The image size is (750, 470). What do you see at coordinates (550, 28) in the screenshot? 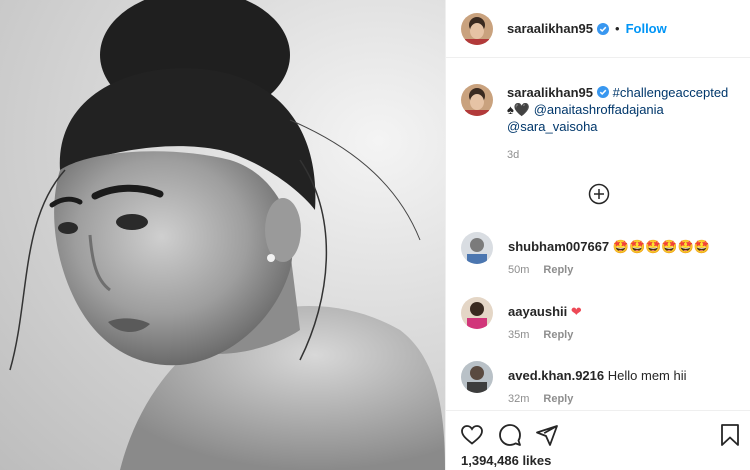
I see `author-username: saraalikhan95` at bounding box center [550, 28].